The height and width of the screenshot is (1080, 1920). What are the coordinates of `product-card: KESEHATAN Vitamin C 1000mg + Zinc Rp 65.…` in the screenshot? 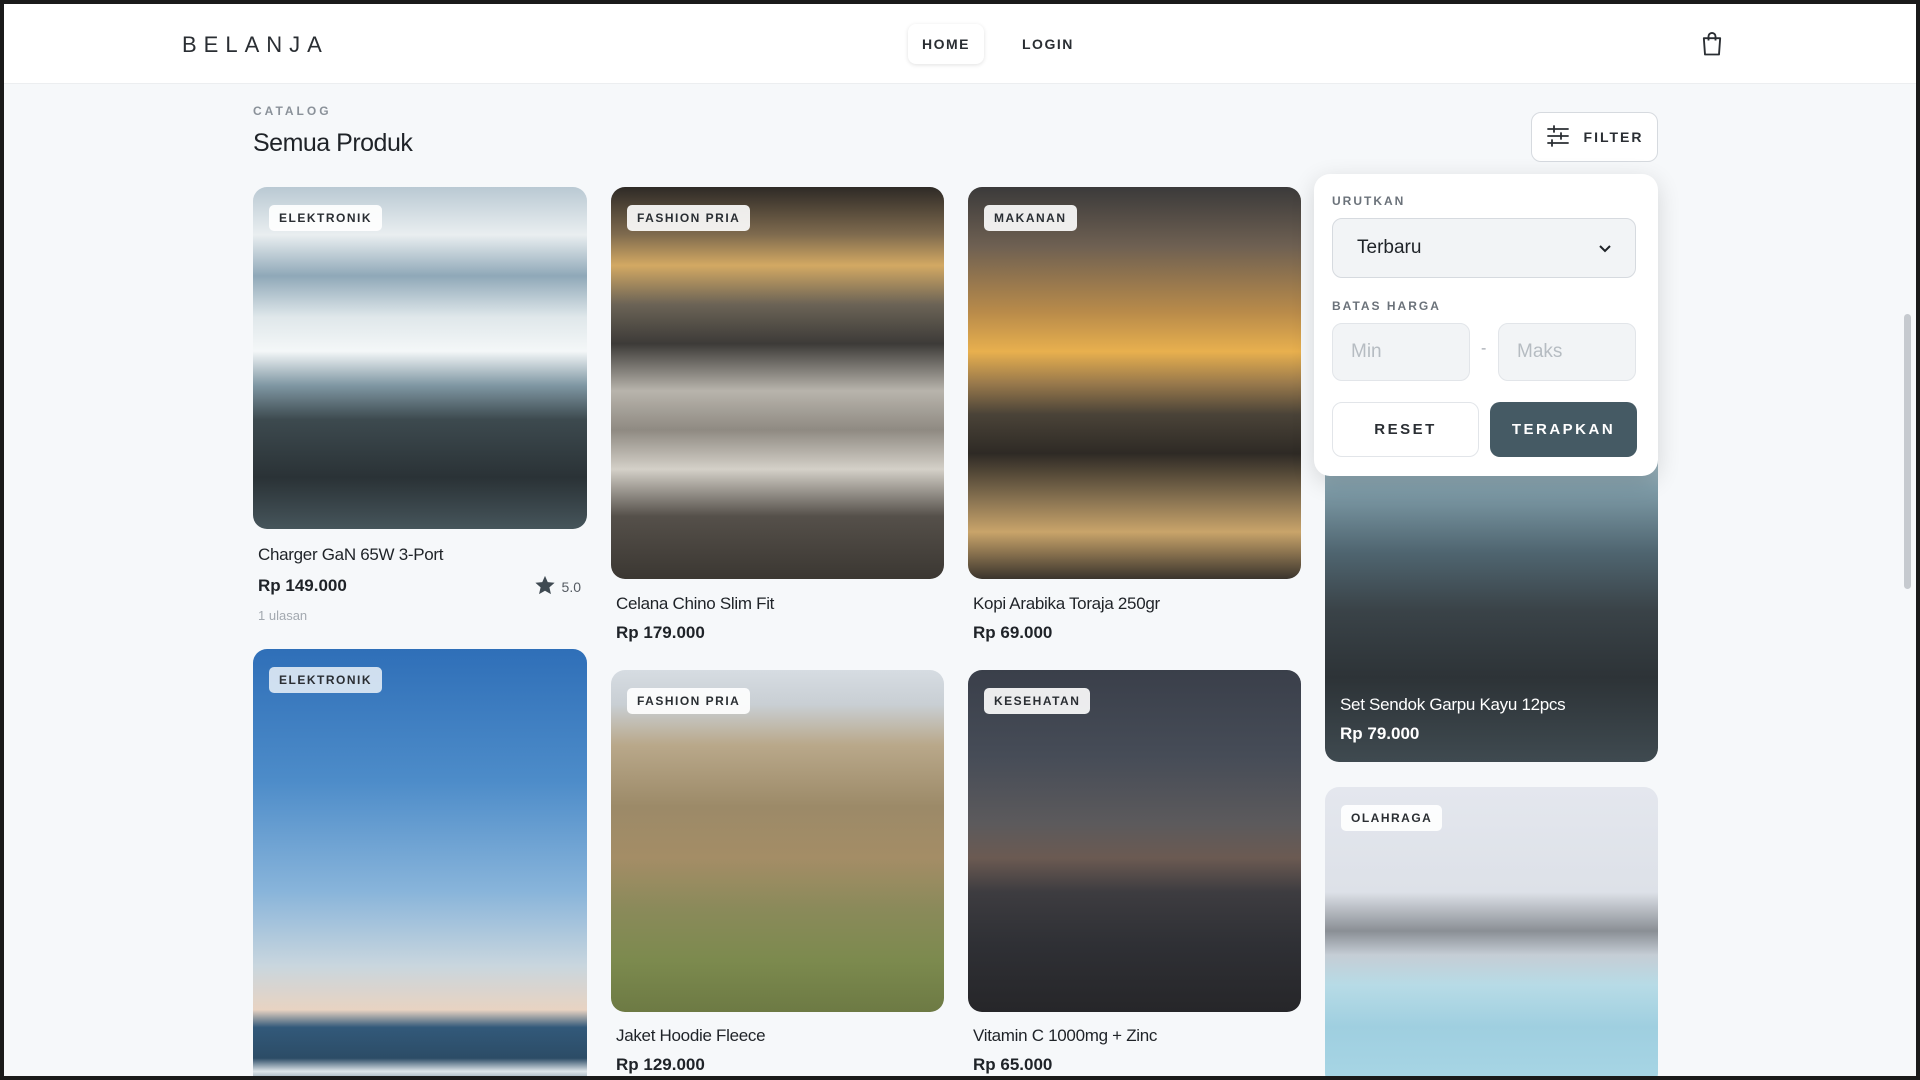 It's located at (1134, 873).